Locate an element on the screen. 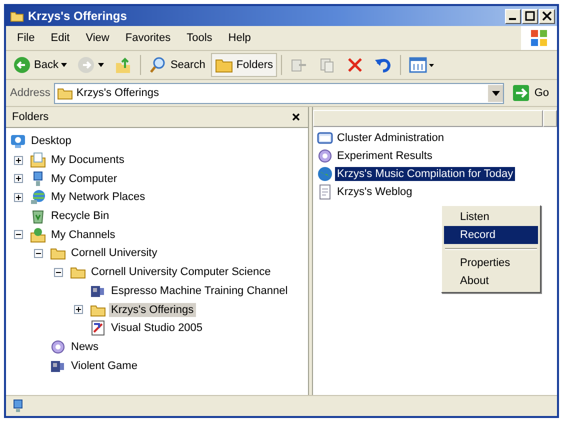 The height and width of the screenshot is (424, 565). context-menu-item: Properties is located at coordinates (491, 263).